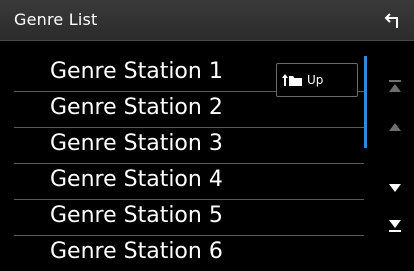 This screenshot has width=414, height=271. I want to click on up-button-label: Up, so click(315, 80).